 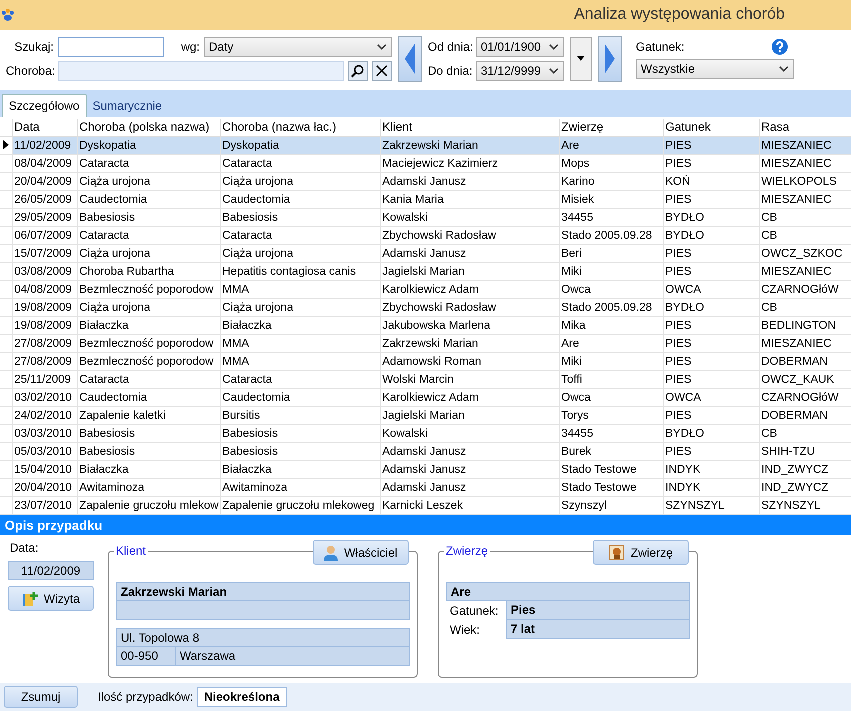 What do you see at coordinates (805, 127) in the screenshot?
I see `column-header: Rasa` at bounding box center [805, 127].